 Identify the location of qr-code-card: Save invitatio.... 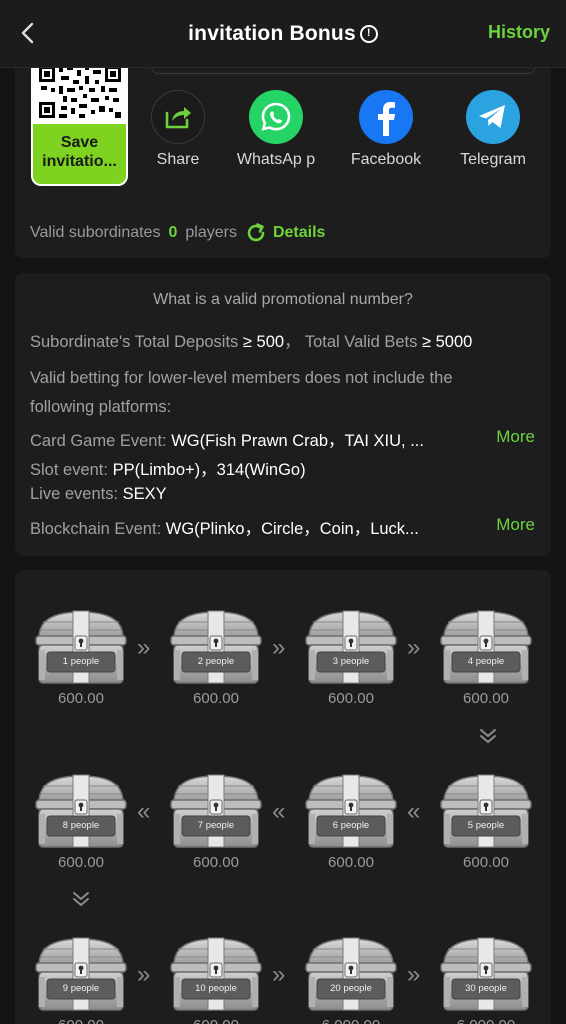
(79, 122).